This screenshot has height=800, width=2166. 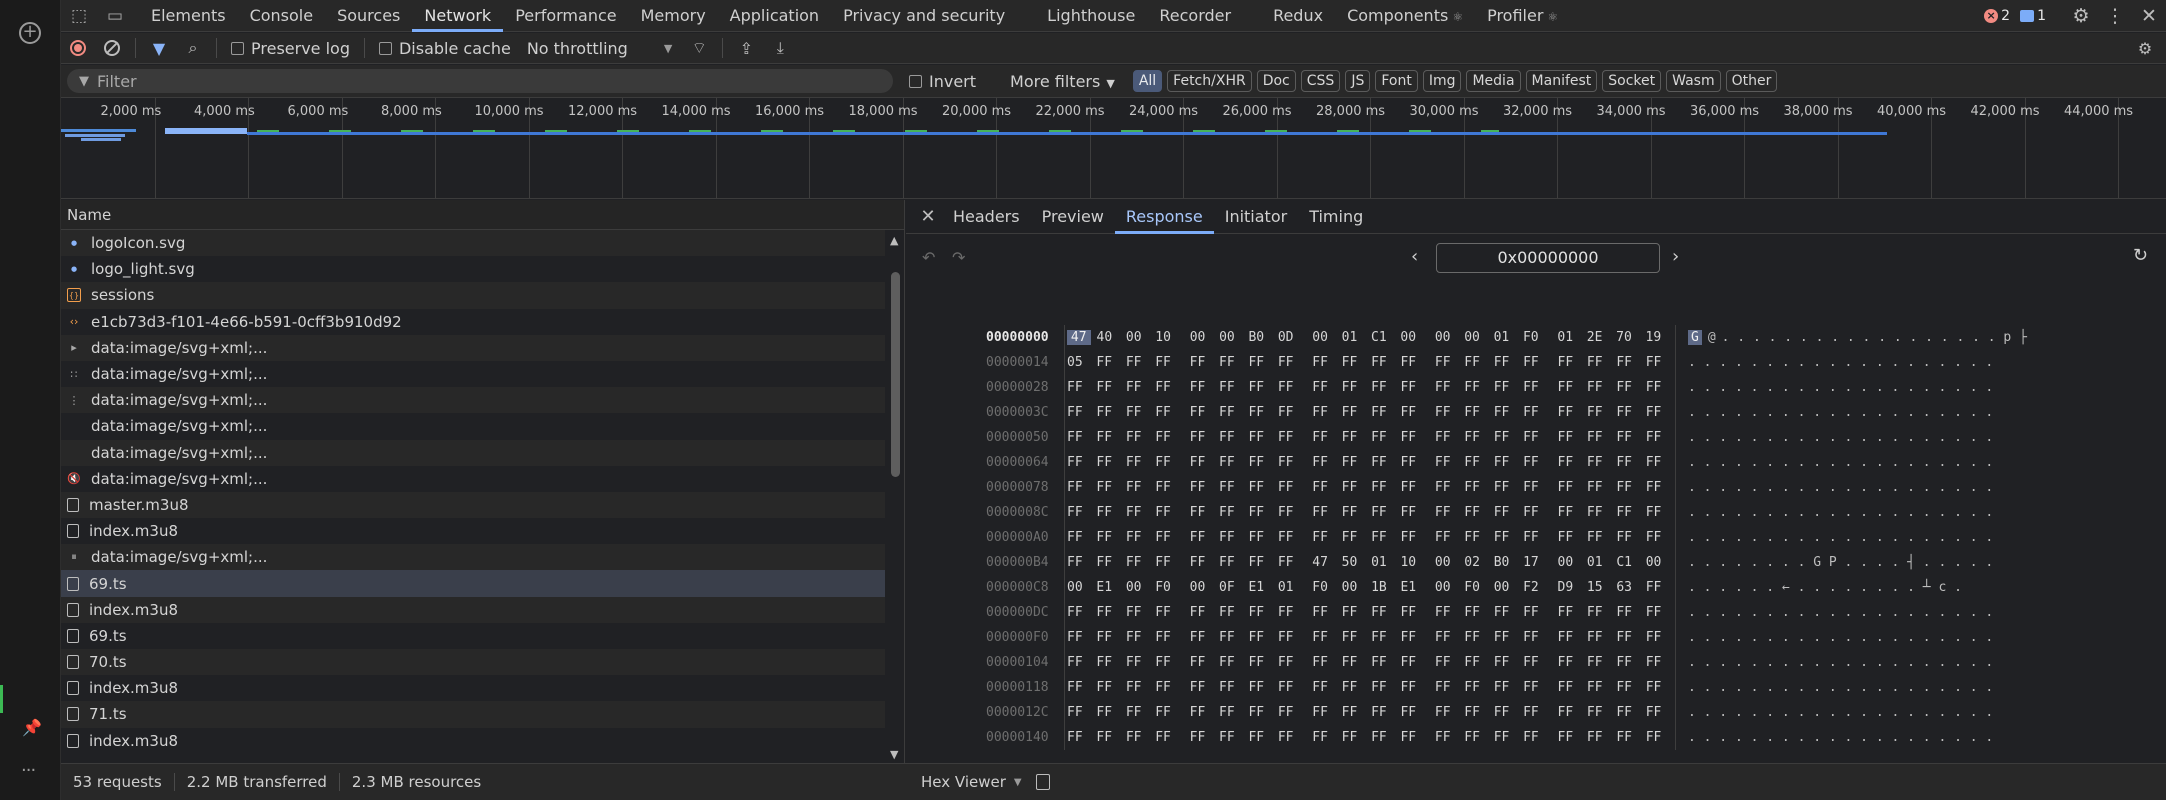 What do you see at coordinates (1414, 256) in the screenshot?
I see `previous-page-icon: ‹` at bounding box center [1414, 256].